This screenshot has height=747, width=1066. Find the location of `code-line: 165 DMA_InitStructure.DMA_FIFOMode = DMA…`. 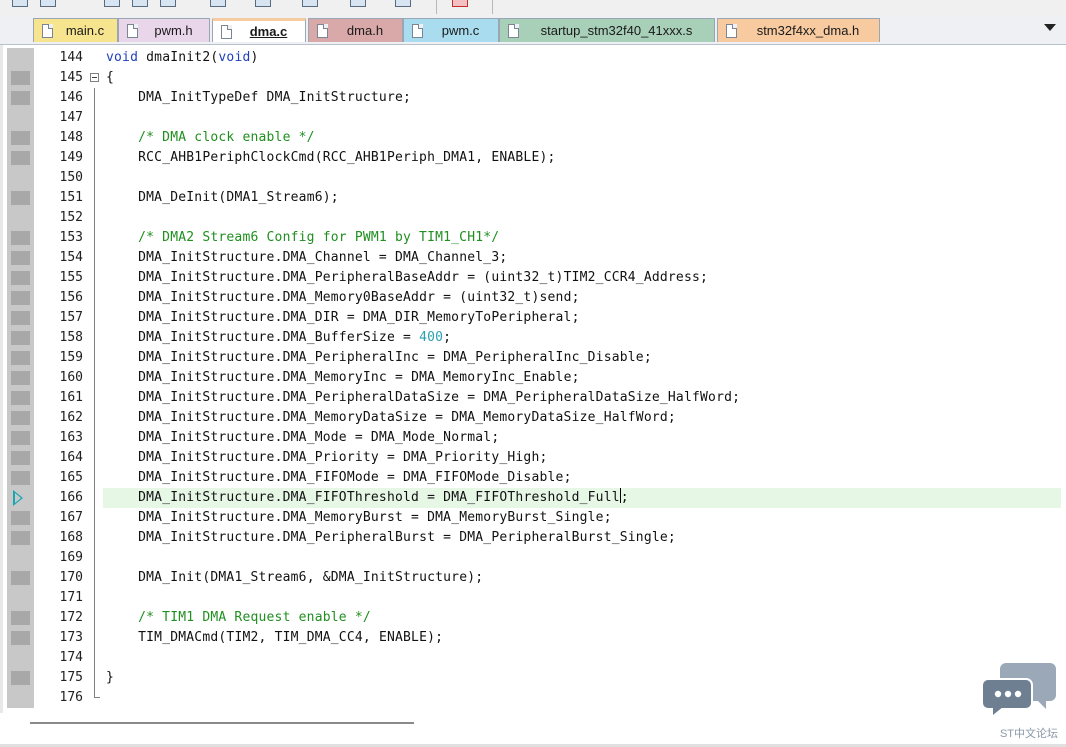

code-line: 165 DMA_InitStructure.DMA_FIFOMode = DMA… is located at coordinates (534, 478).